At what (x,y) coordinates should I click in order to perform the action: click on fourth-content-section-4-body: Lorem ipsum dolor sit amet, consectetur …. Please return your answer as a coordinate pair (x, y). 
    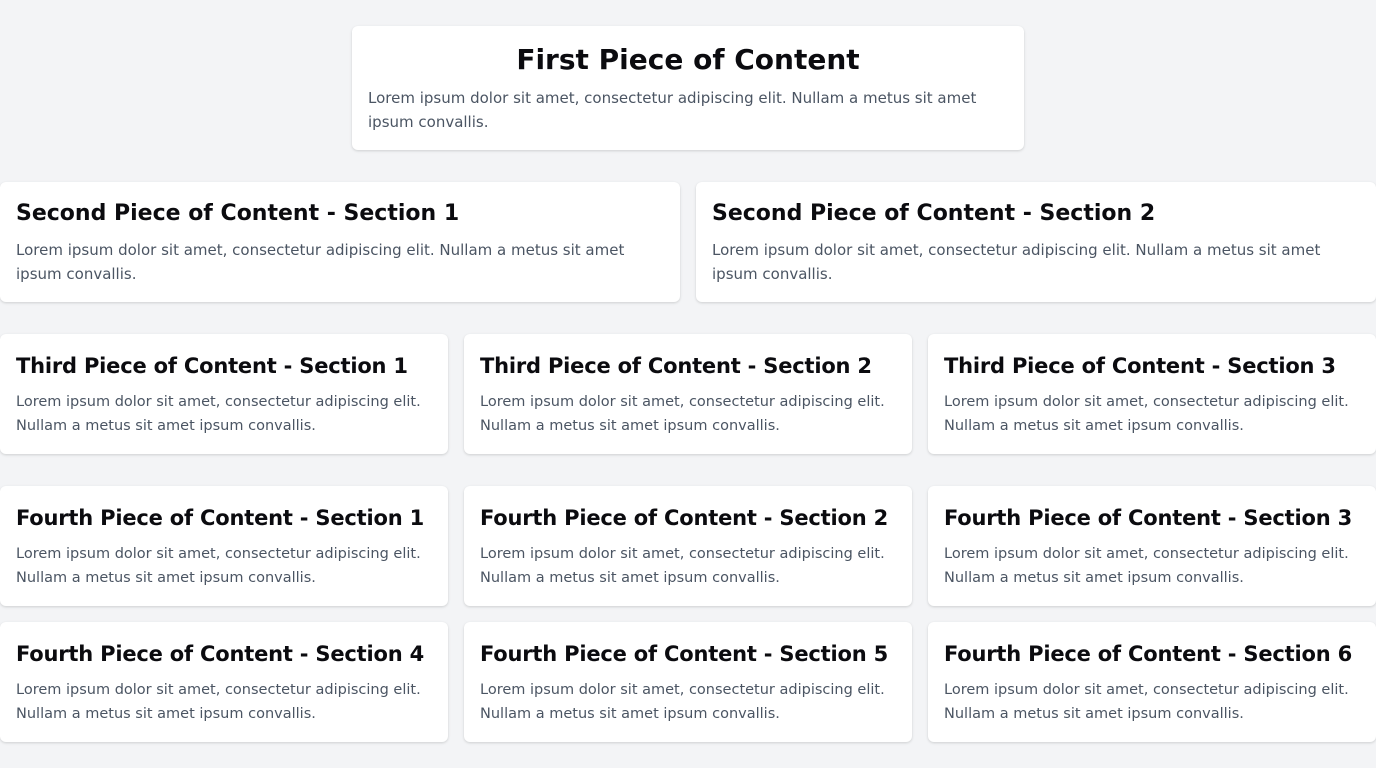
    Looking at the image, I should click on (218, 702).